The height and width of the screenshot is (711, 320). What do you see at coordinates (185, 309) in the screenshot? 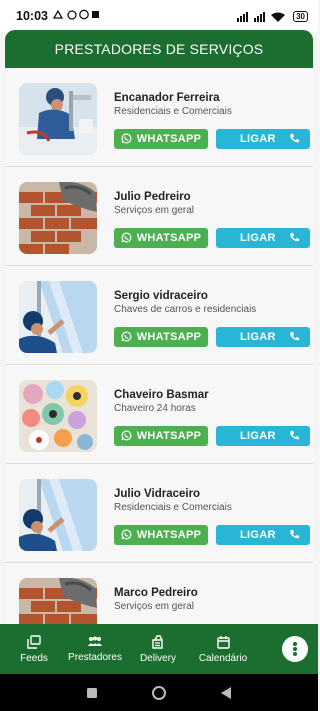
I see `provider-description: Chaves de carros e residenciais` at bounding box center [185, 309].